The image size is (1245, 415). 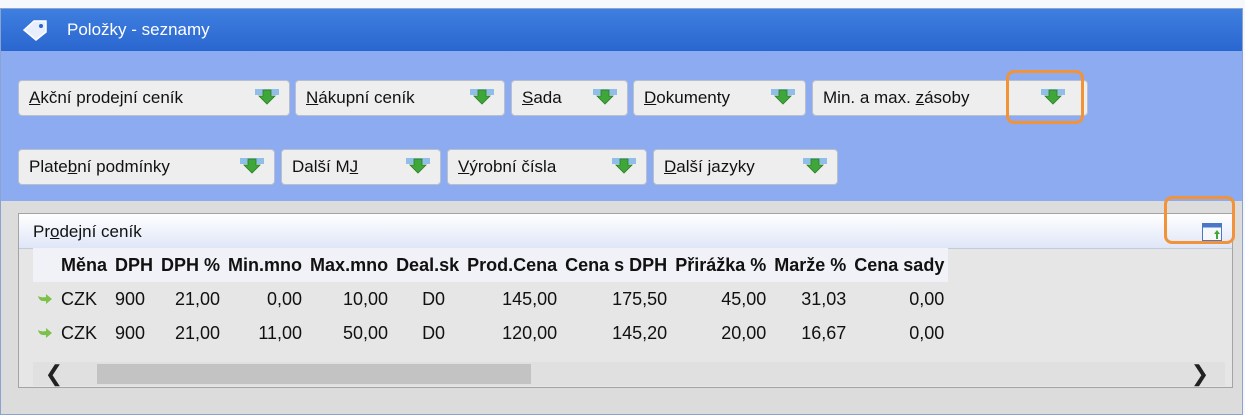 What do you see at coordinates (721, 265) in the screenshot?
I see `column-header: Přirážka %` at bounding box center [721, 265].